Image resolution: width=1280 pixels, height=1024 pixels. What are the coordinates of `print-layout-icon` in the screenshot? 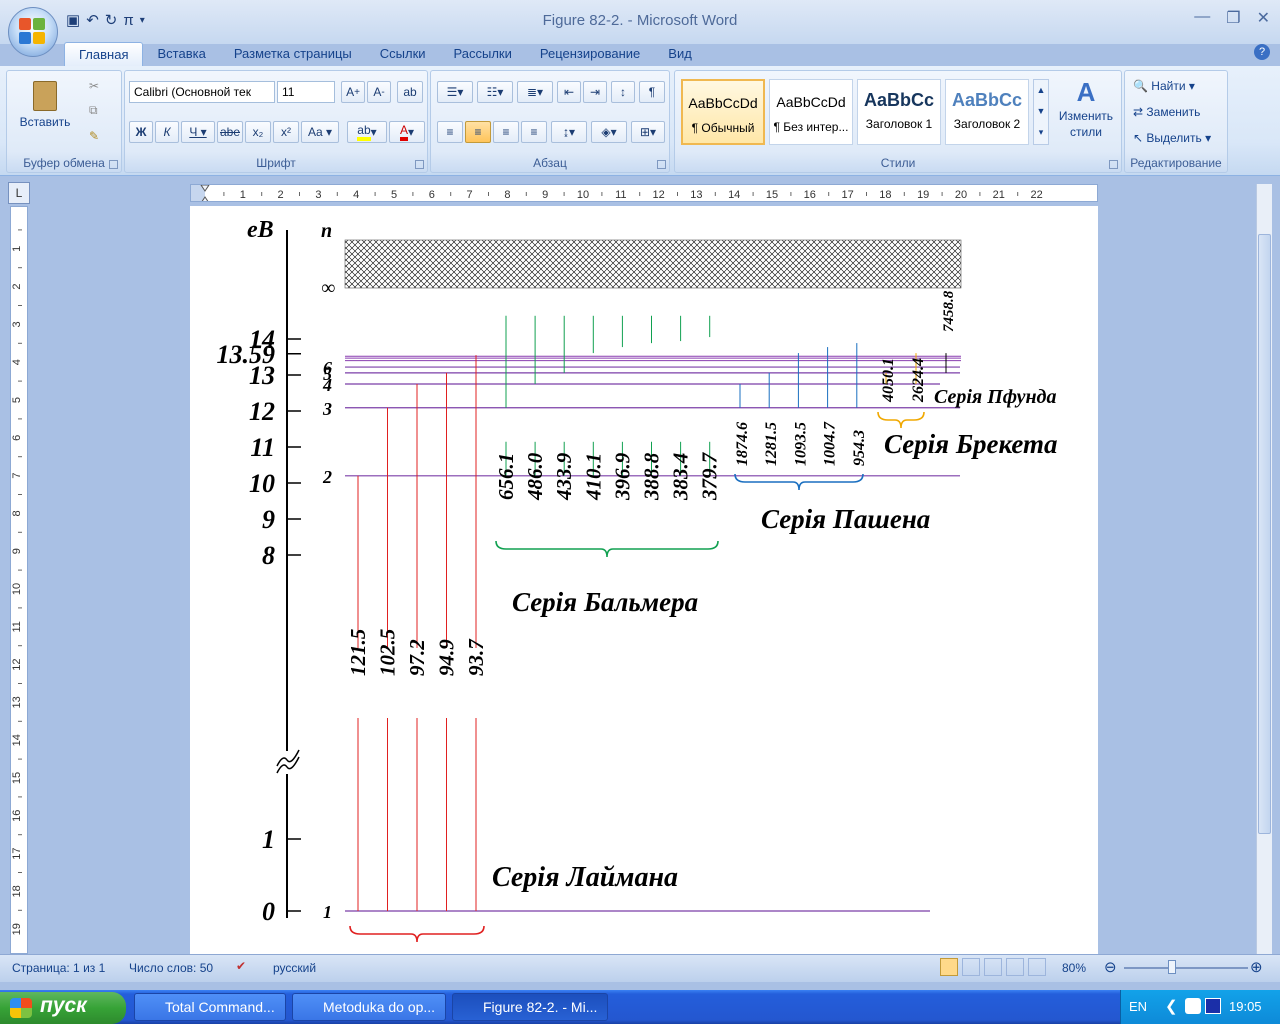 It's located at (949, 967).